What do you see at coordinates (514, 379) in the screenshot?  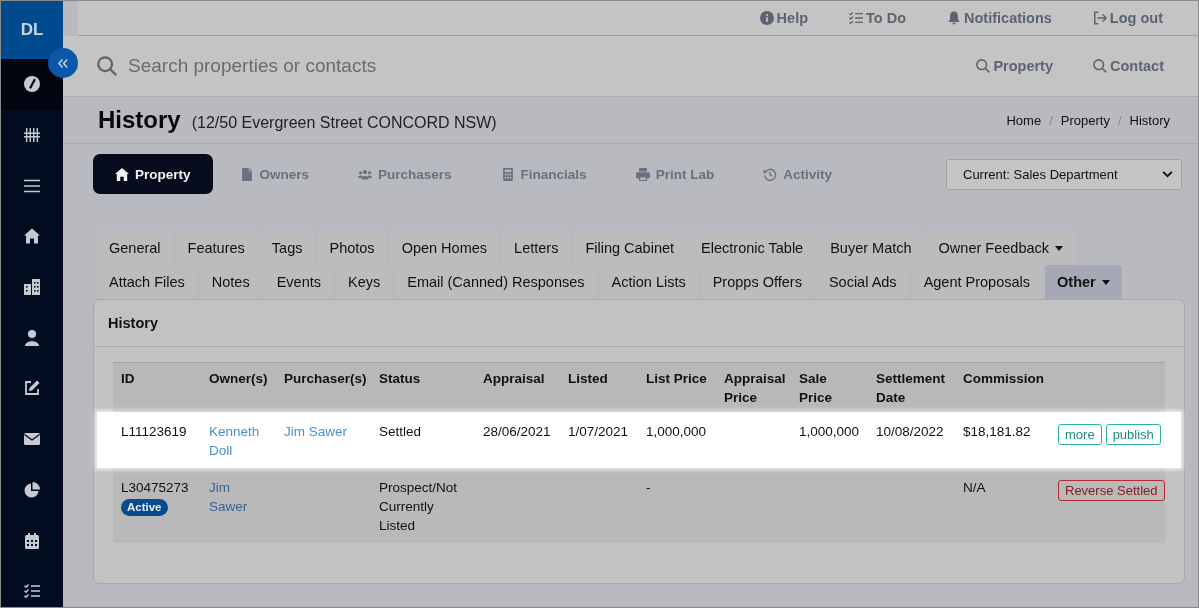 I see `column-header: Appraisal` at bounding box center [514, 379].